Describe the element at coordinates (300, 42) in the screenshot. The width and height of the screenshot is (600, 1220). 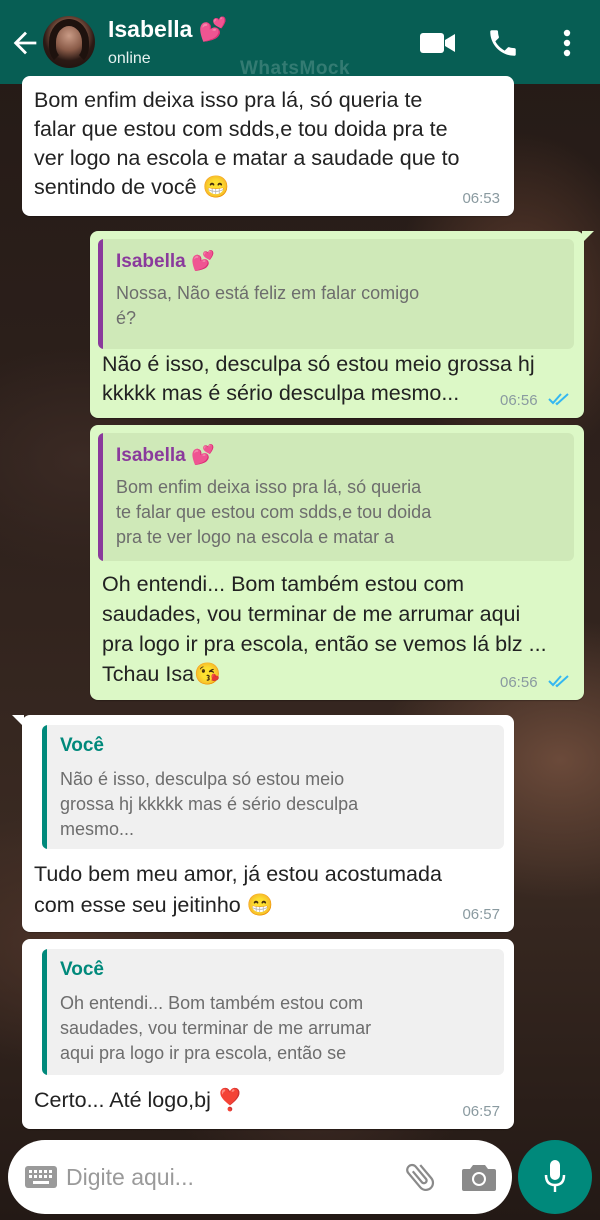
I see `chat-header: Isabella 💕 online WhatsMock` at that location.